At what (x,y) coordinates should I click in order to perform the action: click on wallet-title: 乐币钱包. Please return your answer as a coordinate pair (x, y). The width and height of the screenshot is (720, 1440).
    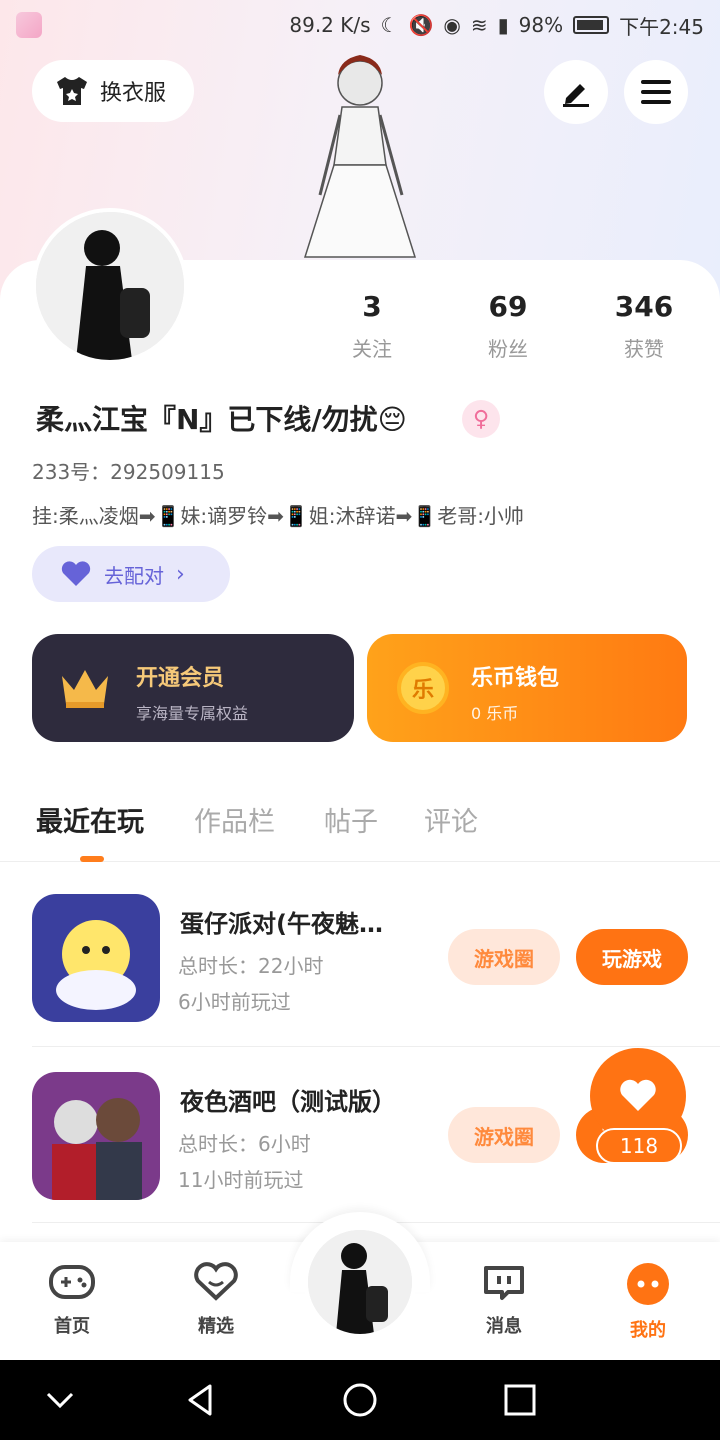
    Looking at the image, I should click on (515, 678).